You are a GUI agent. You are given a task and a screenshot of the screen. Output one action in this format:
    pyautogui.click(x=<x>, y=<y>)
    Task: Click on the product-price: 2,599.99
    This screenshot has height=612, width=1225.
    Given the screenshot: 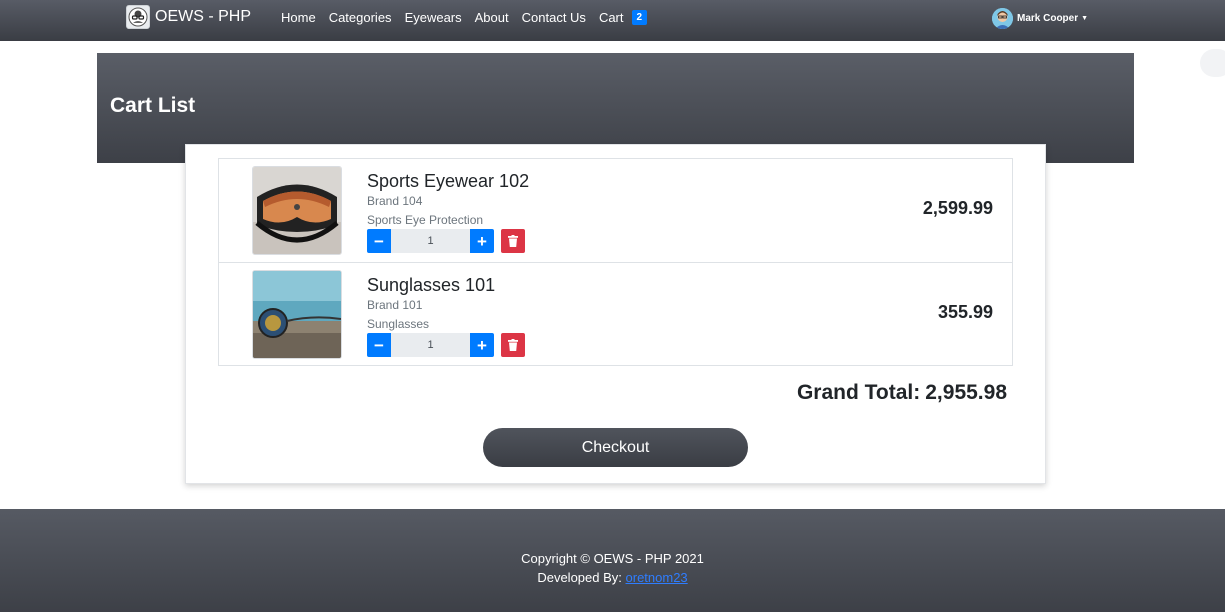 What is the action you would take?
    pyautogui.click(x=957, y=208)
    